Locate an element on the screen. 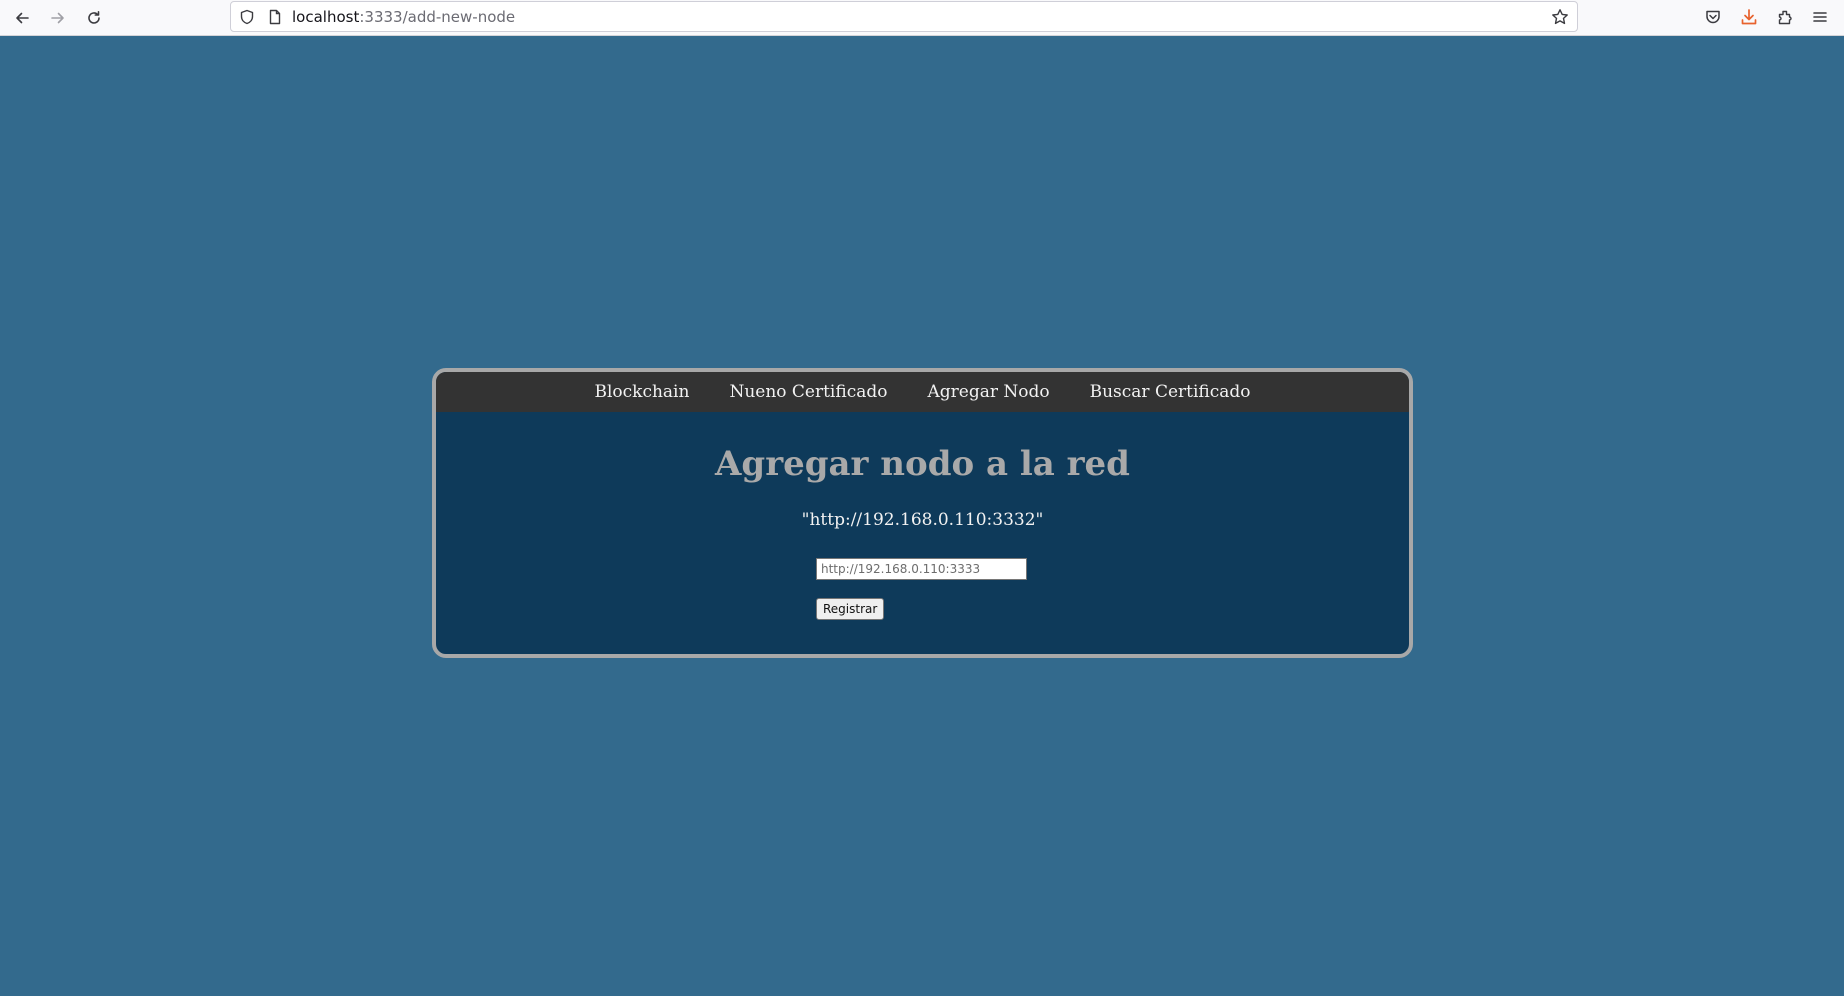  node-url-input is located at coordinates (921, 569).